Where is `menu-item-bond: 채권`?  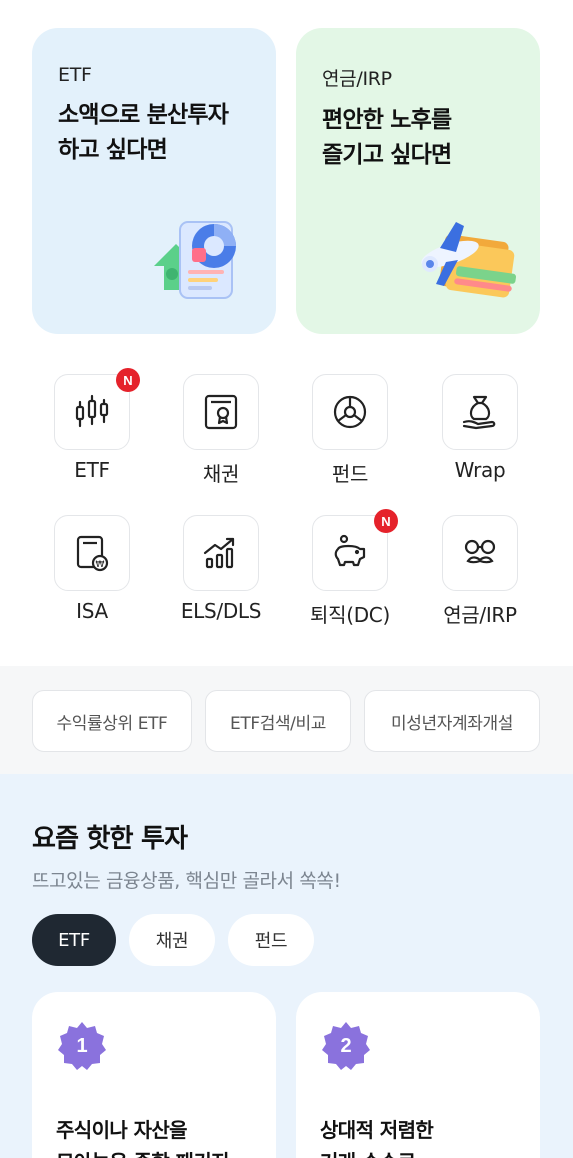
menu-item-bond: 채권 is located at coordinates (221, 434).